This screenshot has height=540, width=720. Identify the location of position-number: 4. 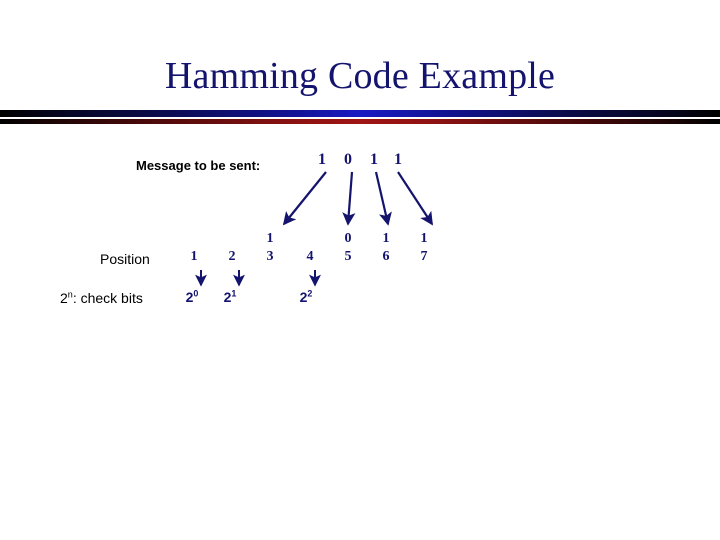
(310, 256).